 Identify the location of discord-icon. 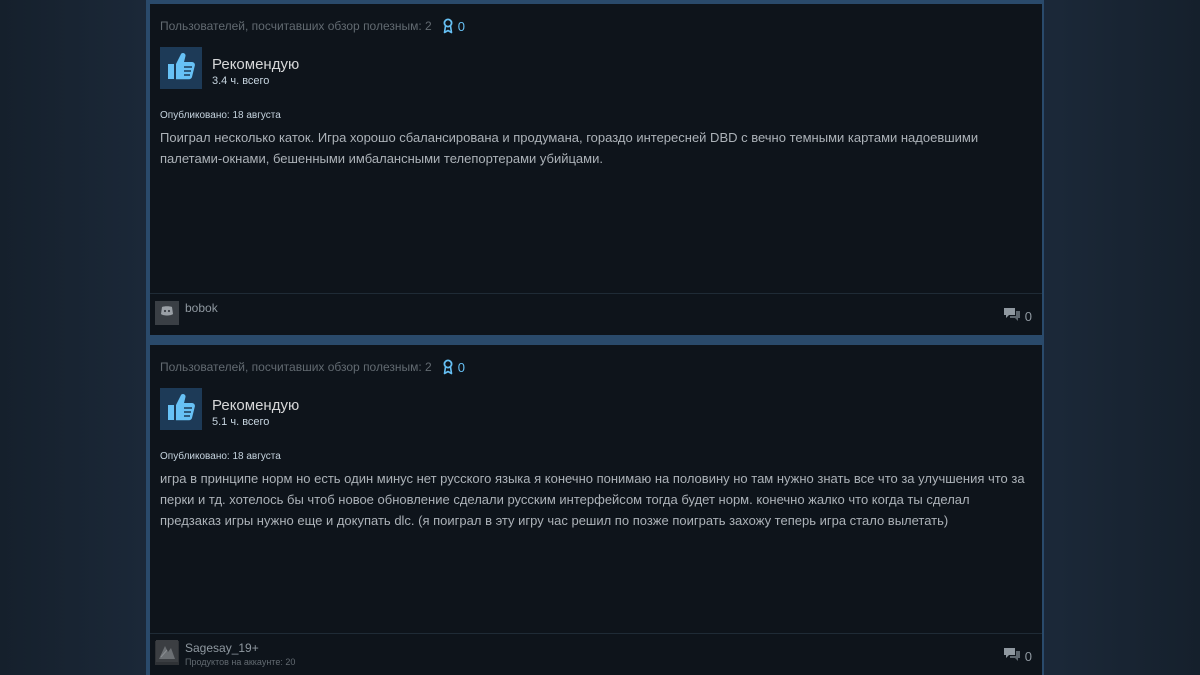
(167, 313).